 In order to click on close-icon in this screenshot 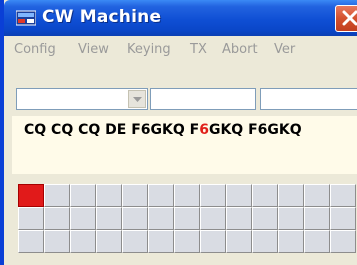, I will do `click(349, 18)`.